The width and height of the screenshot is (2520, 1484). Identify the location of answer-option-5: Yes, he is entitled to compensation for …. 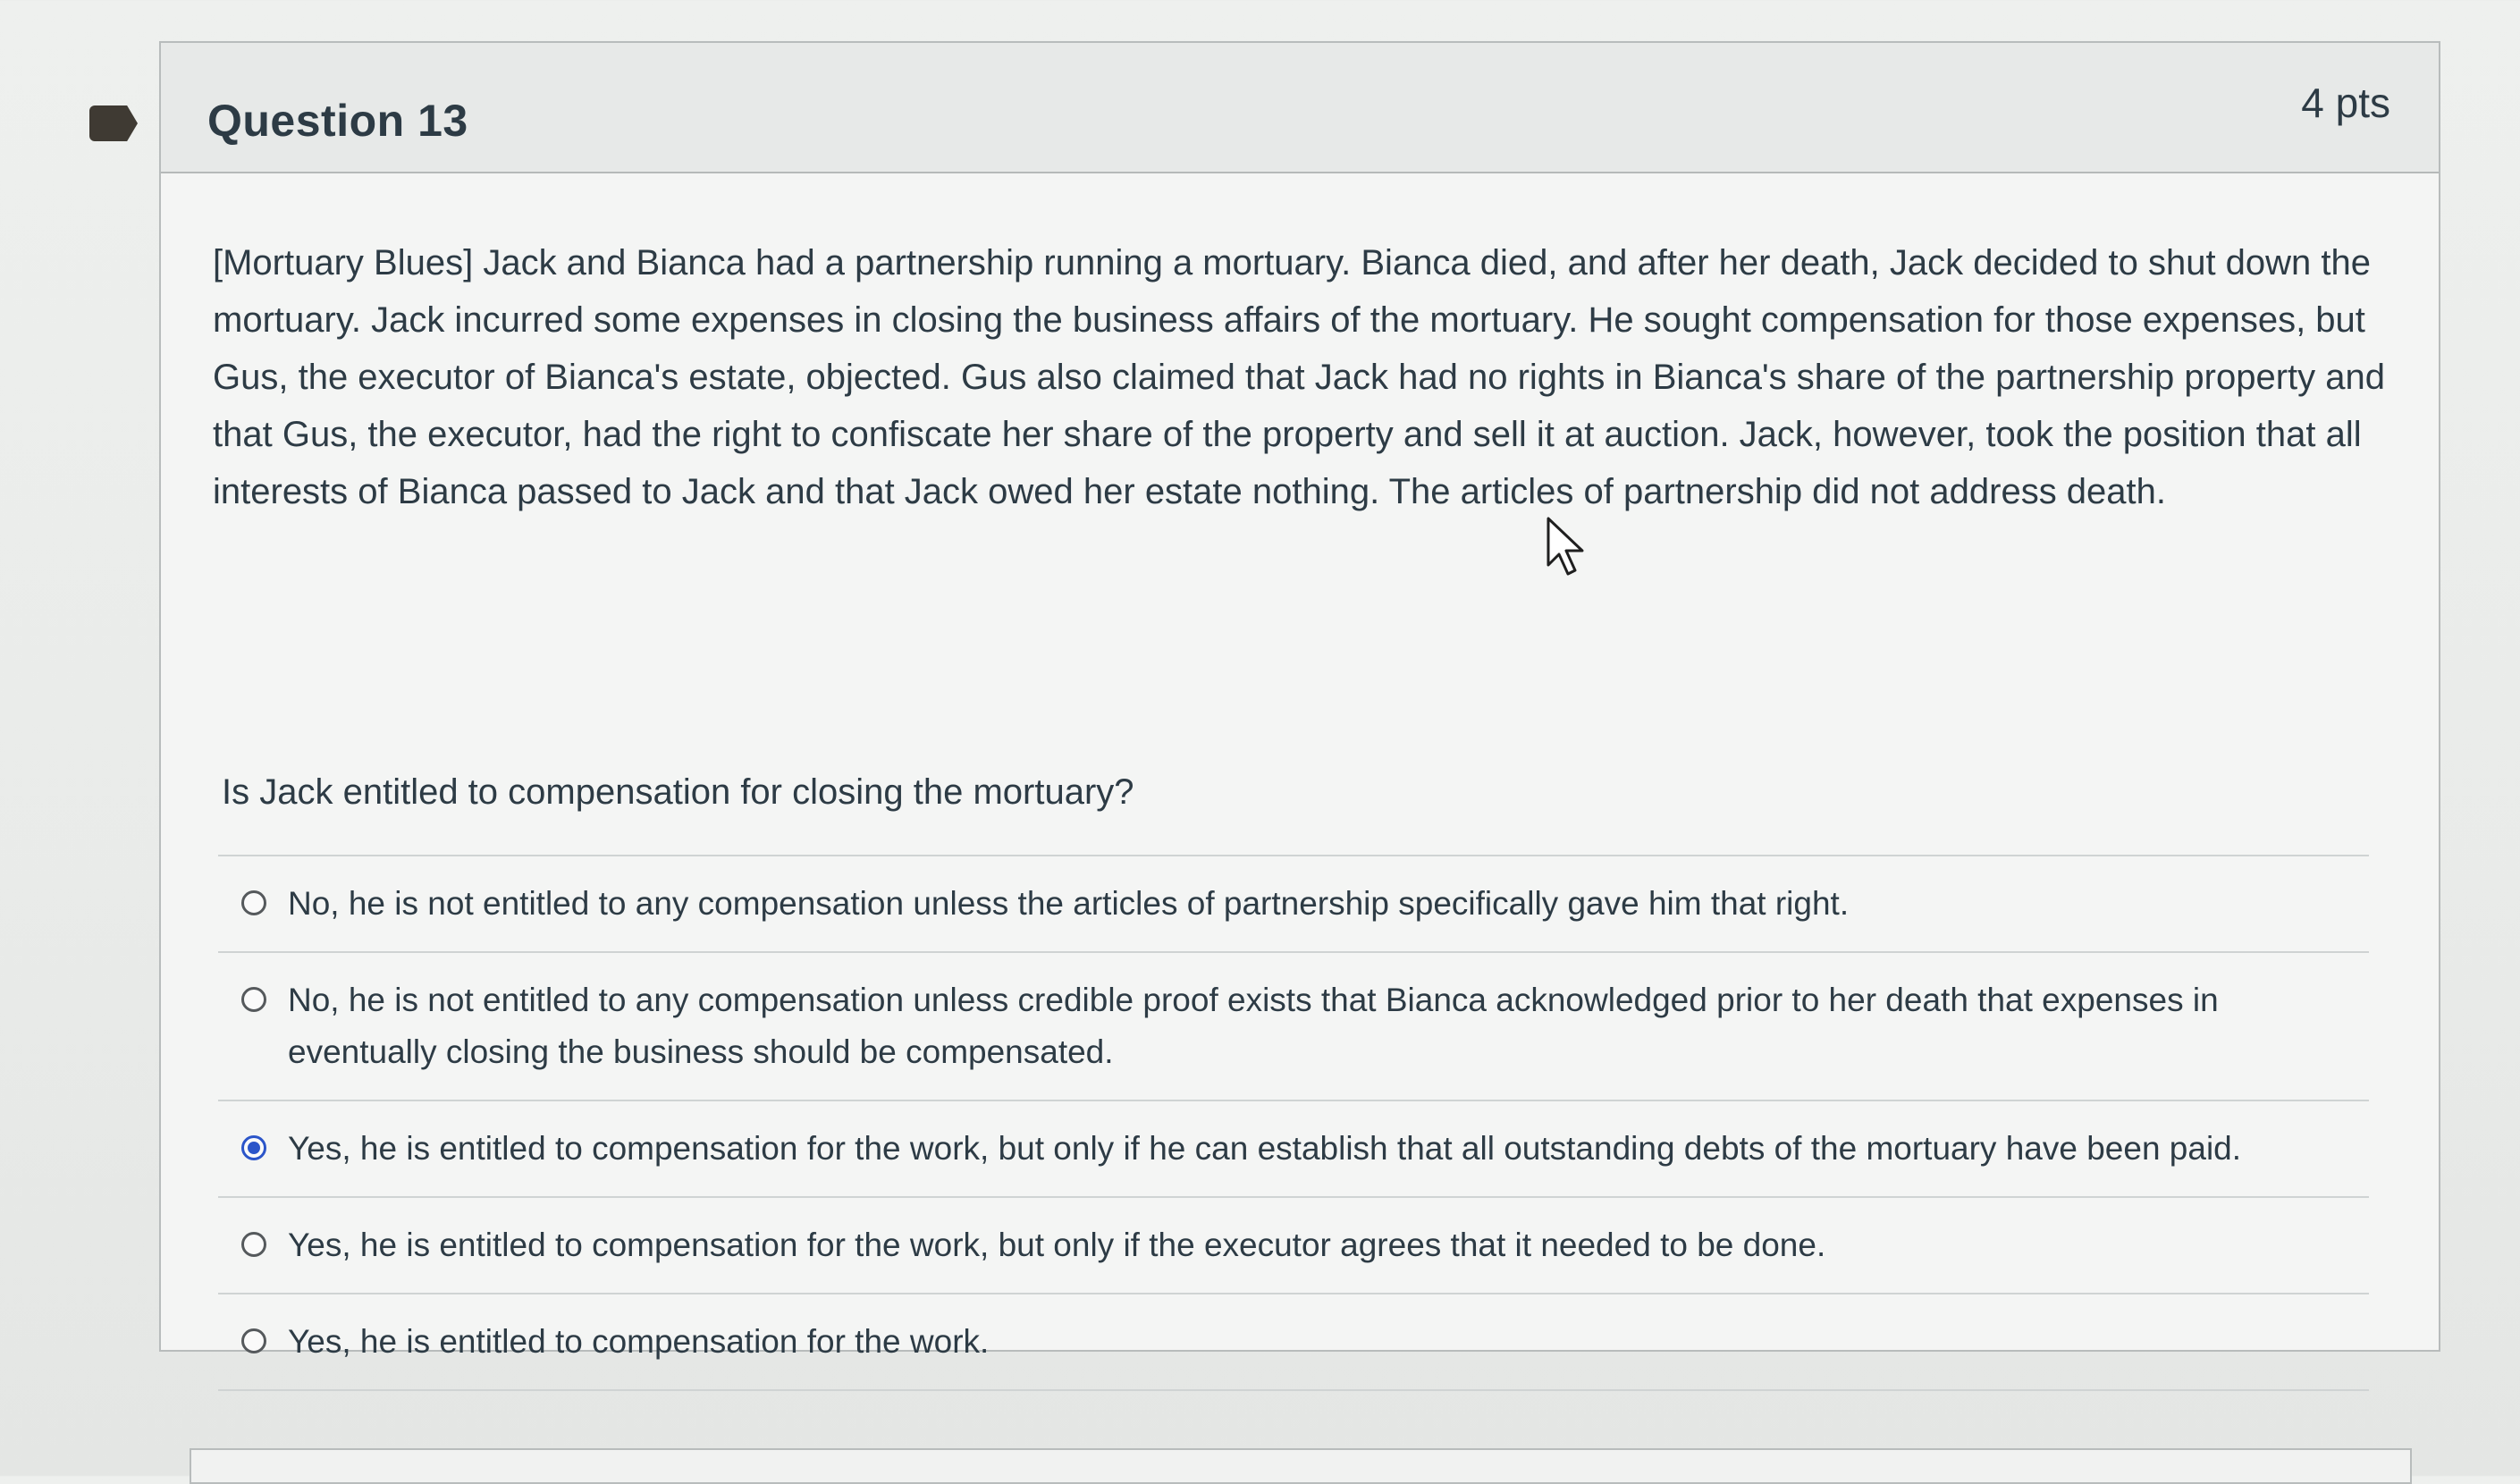
(1294, 1342).